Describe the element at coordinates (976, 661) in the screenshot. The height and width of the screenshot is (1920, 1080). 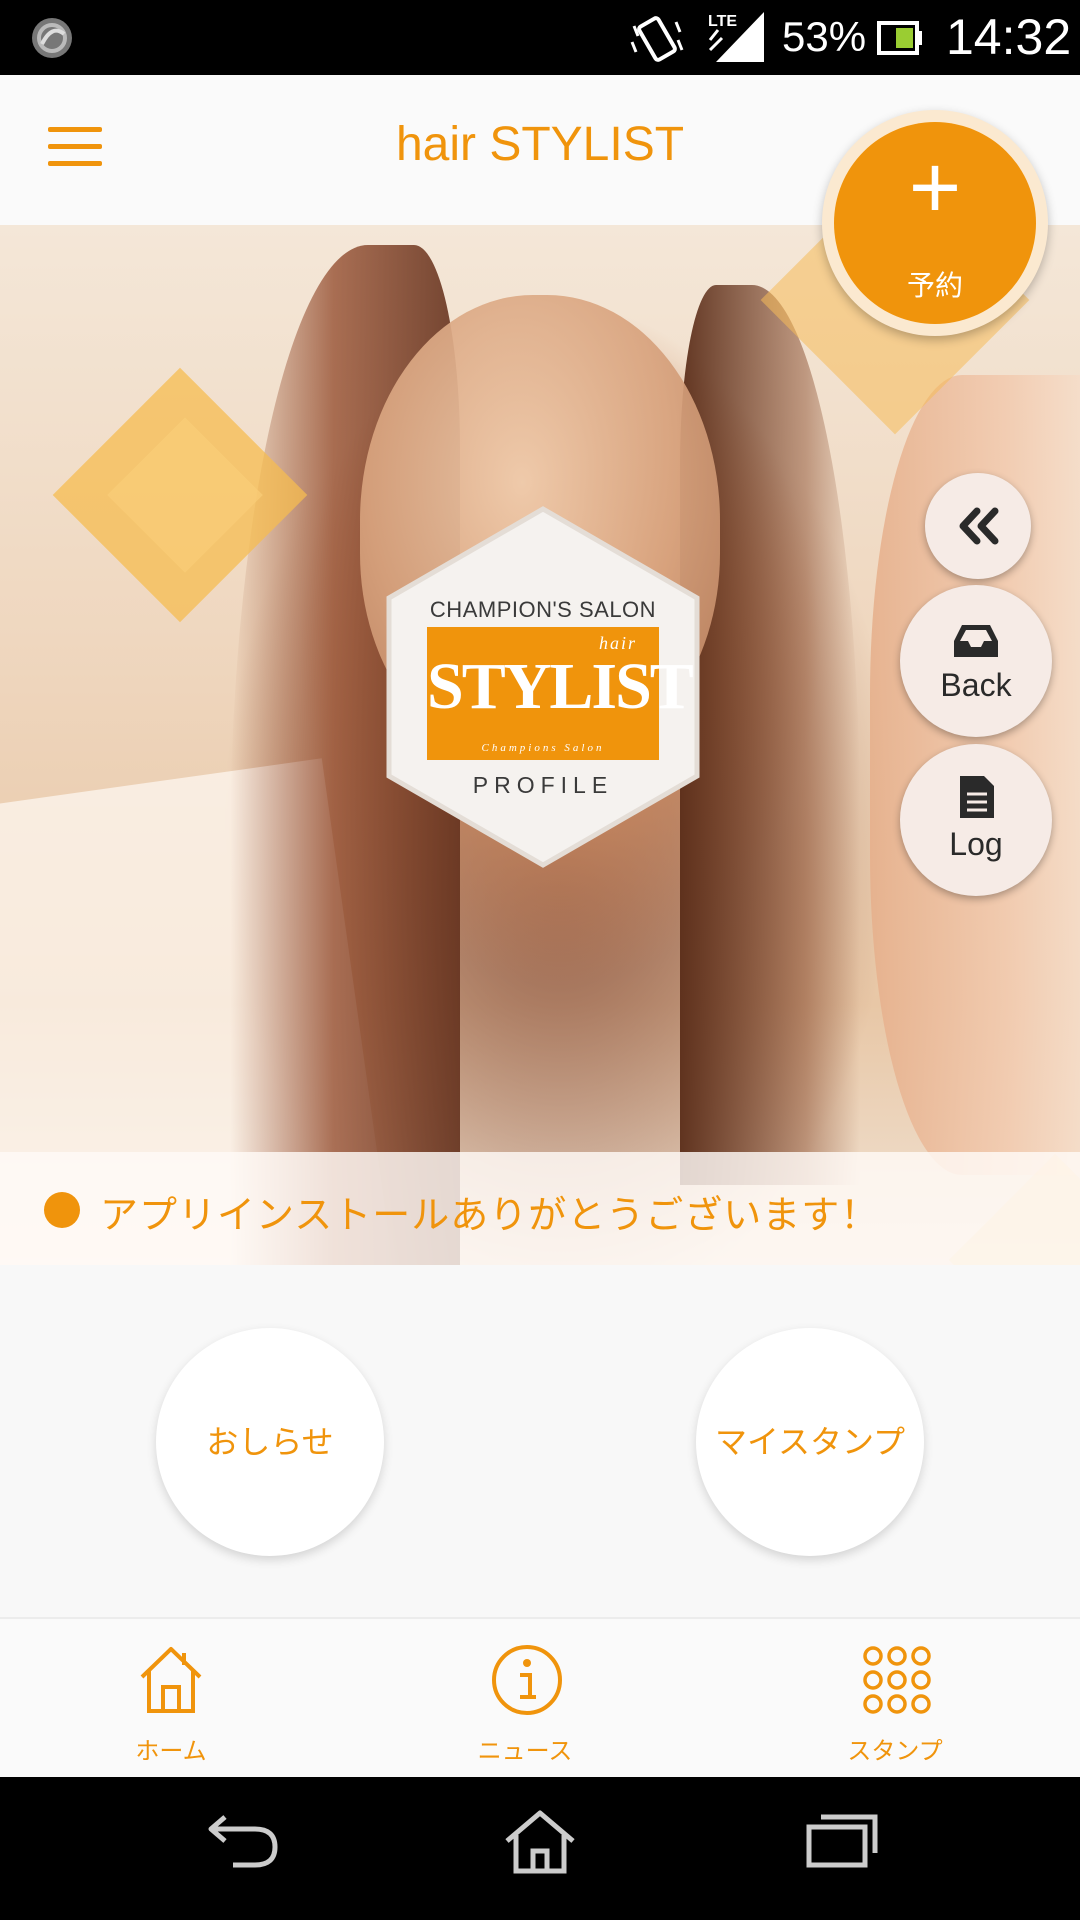
I see `back-button: Back` at that location.